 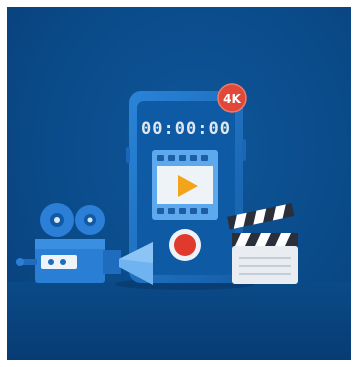 What do you see at coordinates (185, 185) in the screenshot?
I see `film-strip-icon` at bounding box center [185, 185].